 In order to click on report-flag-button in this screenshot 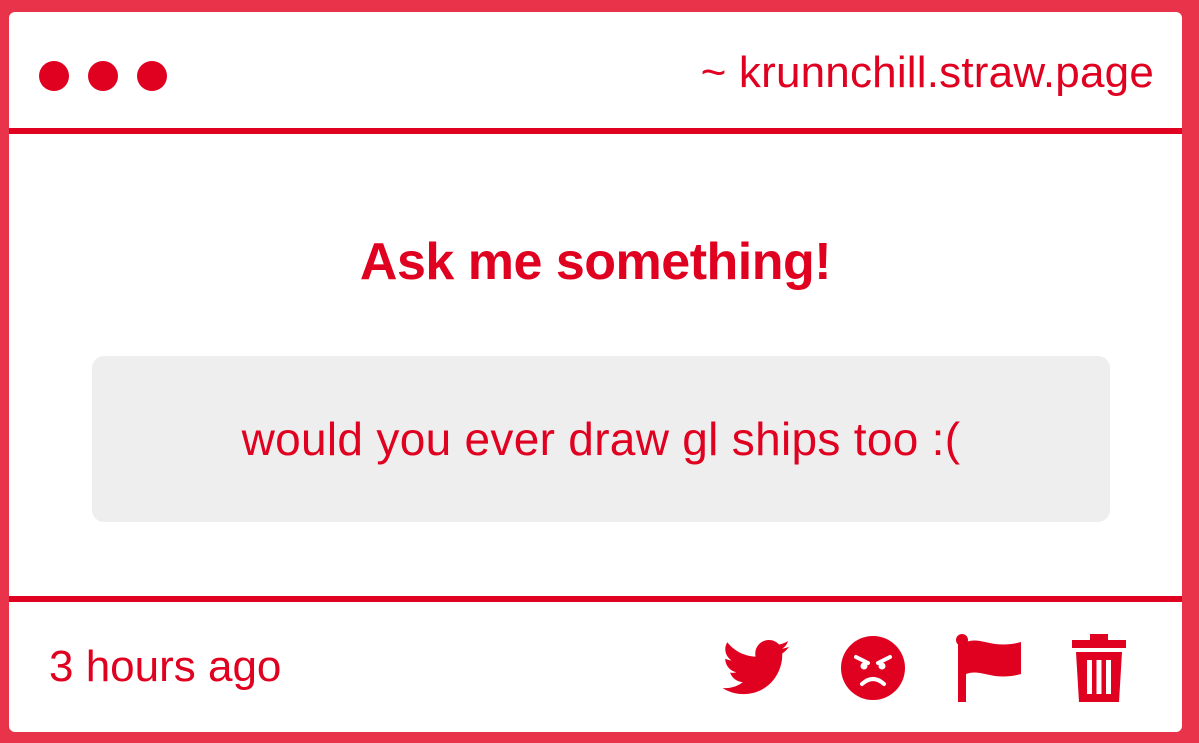, I will do `click(988, 668)`.